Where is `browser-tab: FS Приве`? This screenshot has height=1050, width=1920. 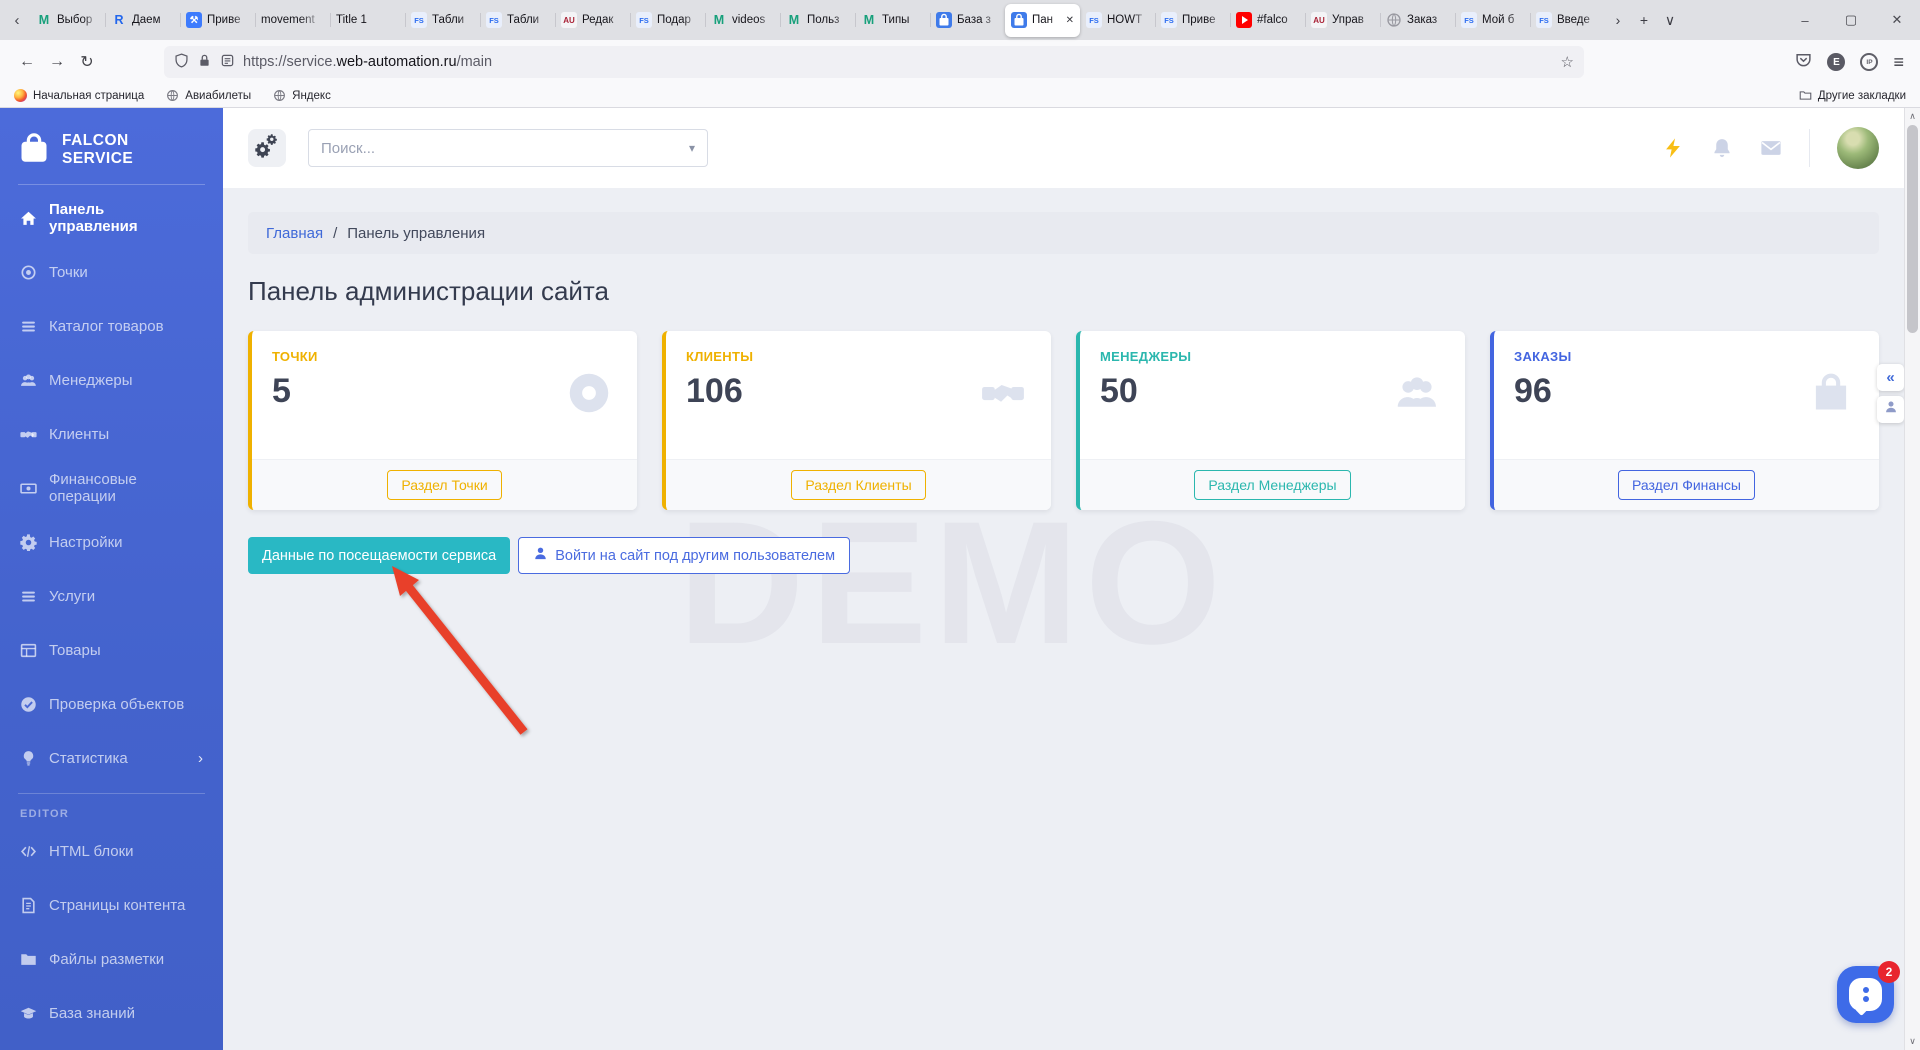
browser-tab: FS Приве is located at coordinates (1192, 20).